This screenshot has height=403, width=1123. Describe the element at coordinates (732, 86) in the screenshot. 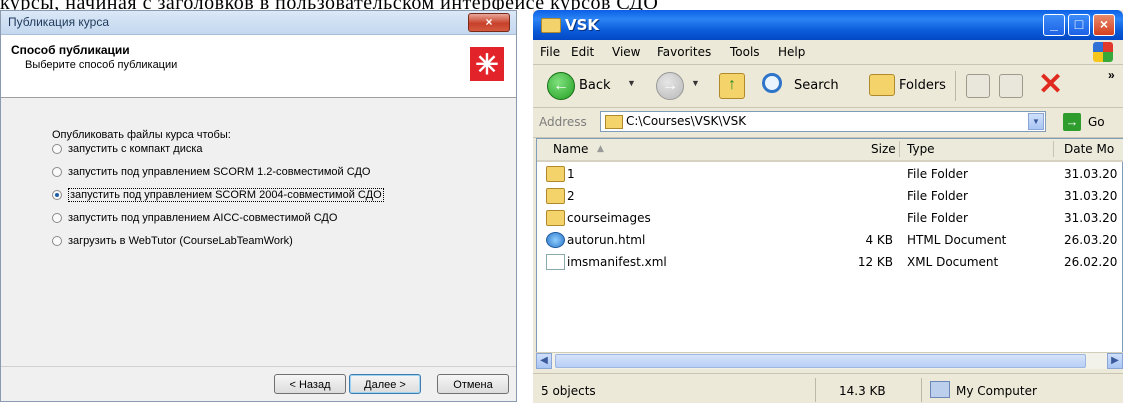

I see `folder-up-icon: ↑` at that location.